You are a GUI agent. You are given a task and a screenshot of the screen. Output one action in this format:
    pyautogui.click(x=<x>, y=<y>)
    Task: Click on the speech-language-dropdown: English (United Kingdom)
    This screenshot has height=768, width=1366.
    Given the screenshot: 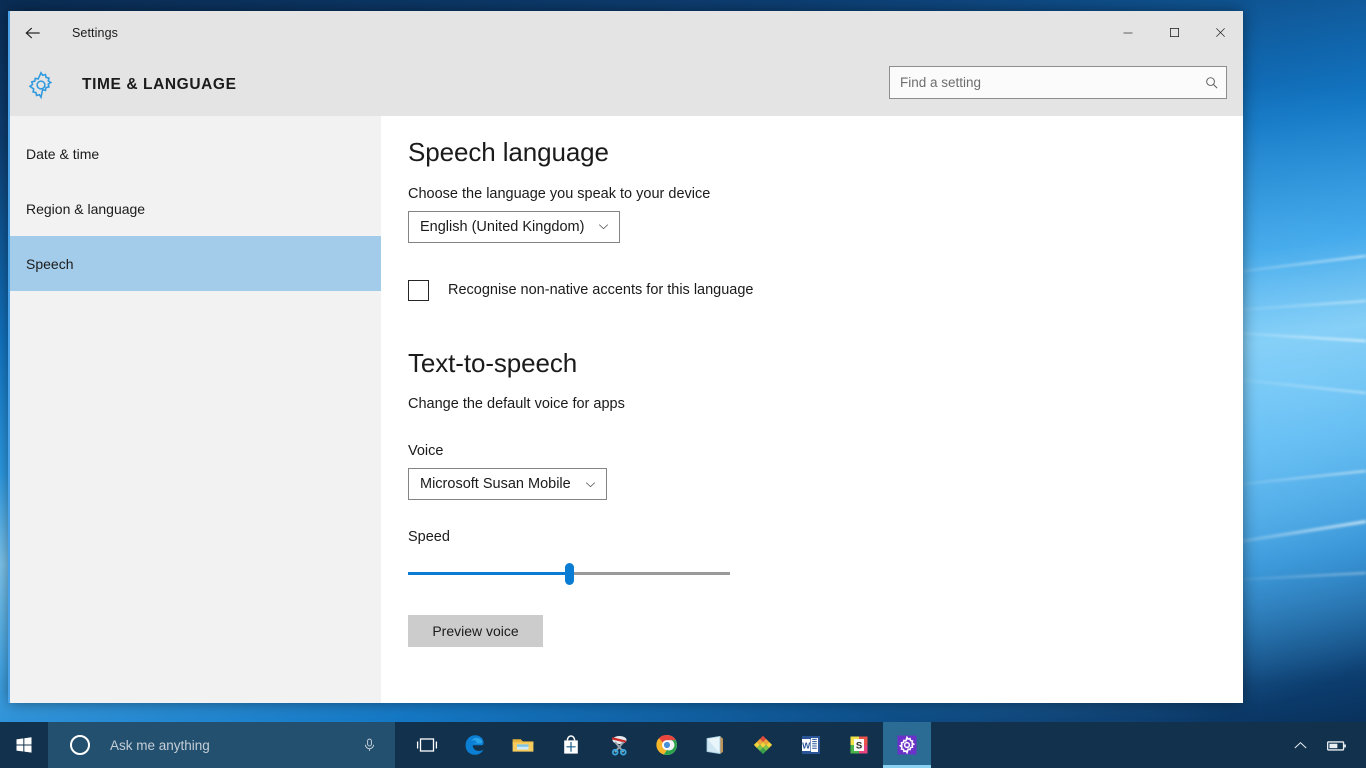 What is the action you would take?
    pyautogui.click(x=514, y=226)
    